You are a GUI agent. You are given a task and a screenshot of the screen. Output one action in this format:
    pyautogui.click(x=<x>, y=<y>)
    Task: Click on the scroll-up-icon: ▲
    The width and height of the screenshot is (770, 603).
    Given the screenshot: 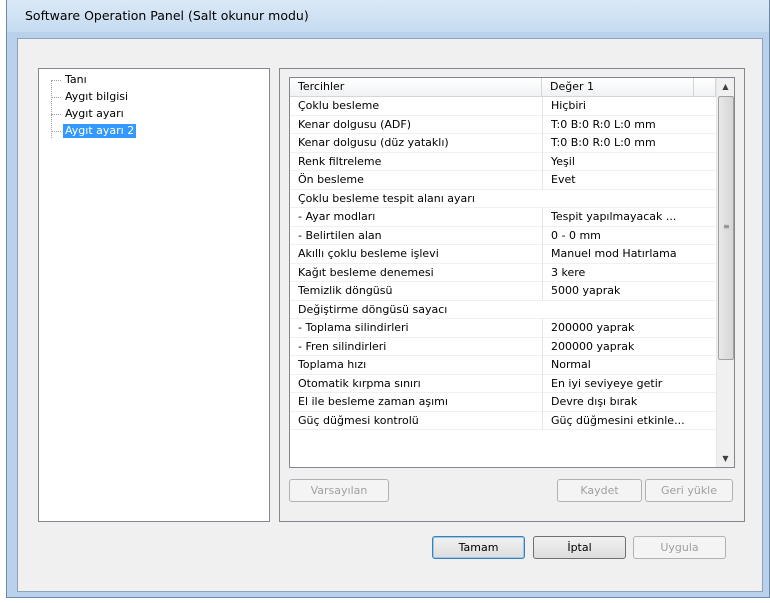 What is the action you would take?
    pyautogui.click(x=725, y=86)
    